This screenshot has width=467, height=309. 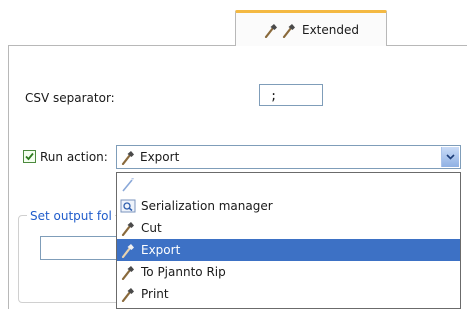 I want to click on dropdown-item, so click(x=288, y=184).